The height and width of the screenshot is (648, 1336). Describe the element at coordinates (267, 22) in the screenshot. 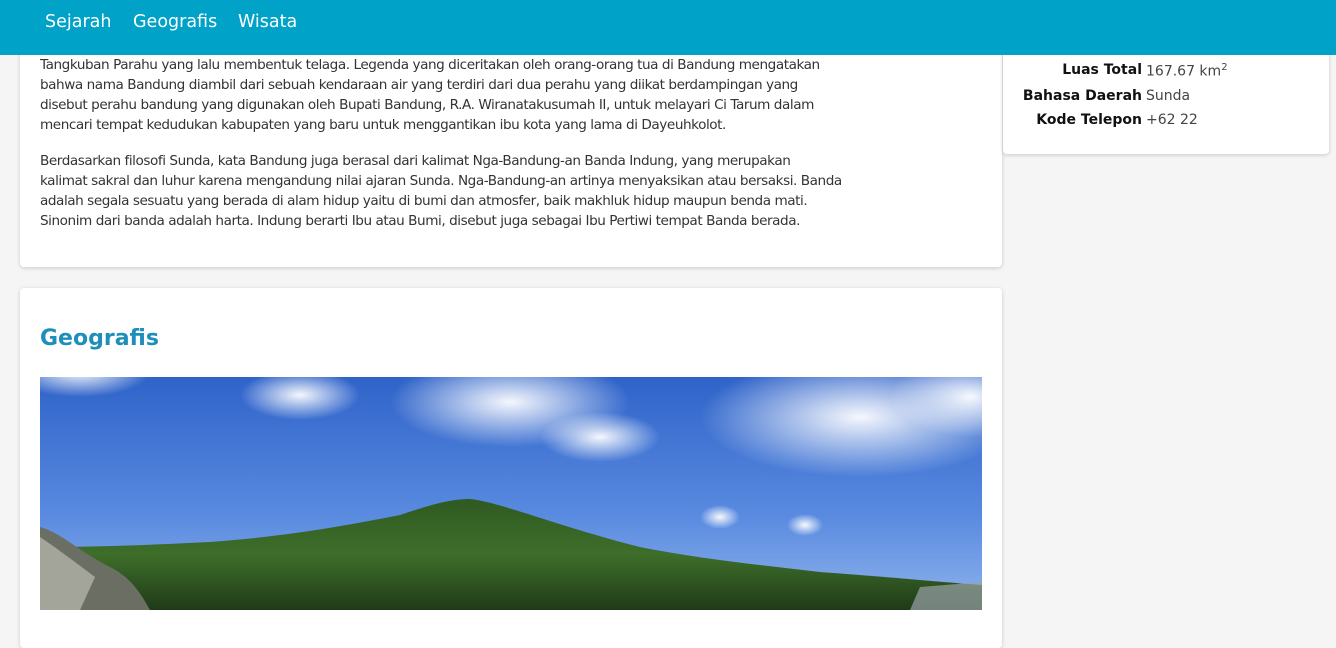

I see `nav-link-wisata: Wisata` at that location.